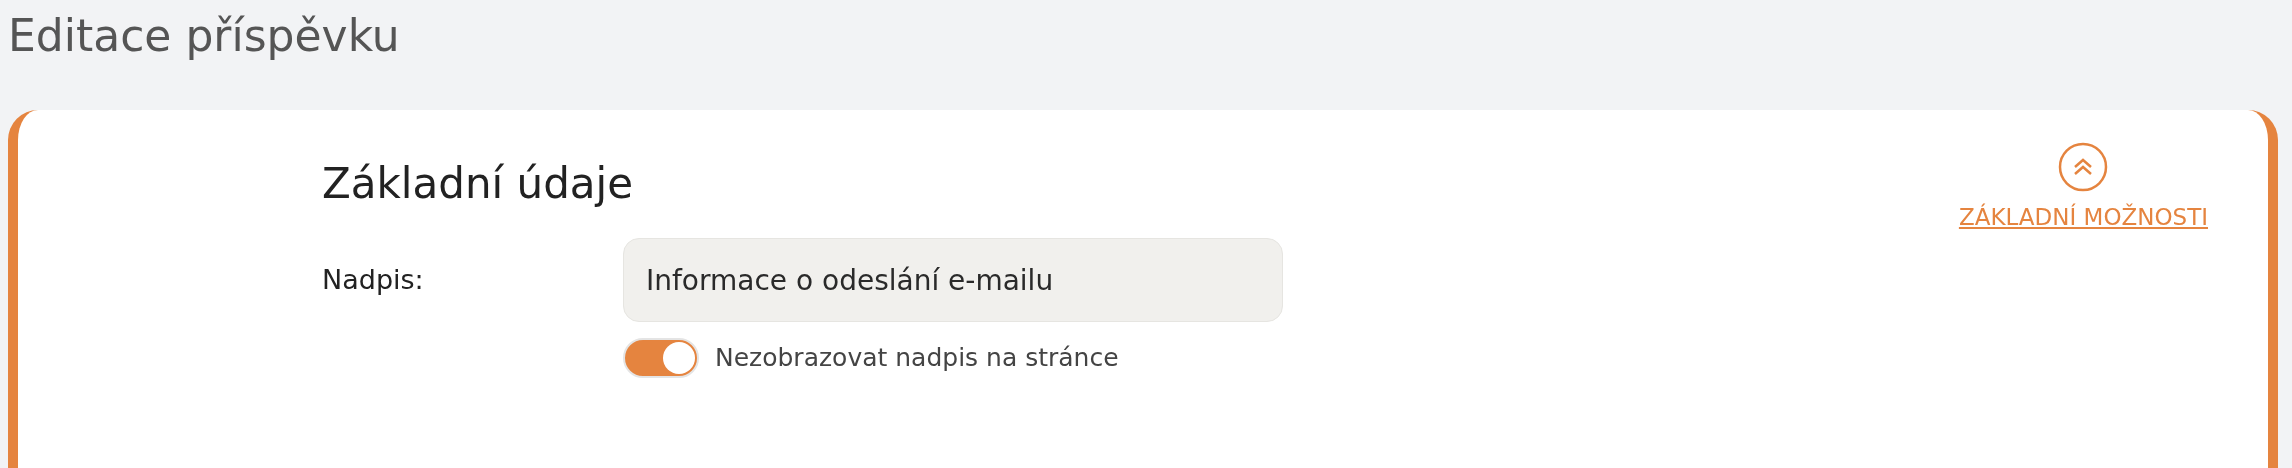 The image size is (2292, 468). Describe the element at coordinates (953, 280) in the screenshot. I see `title-input-field: Informace o odeslání e-mailu` at that location.